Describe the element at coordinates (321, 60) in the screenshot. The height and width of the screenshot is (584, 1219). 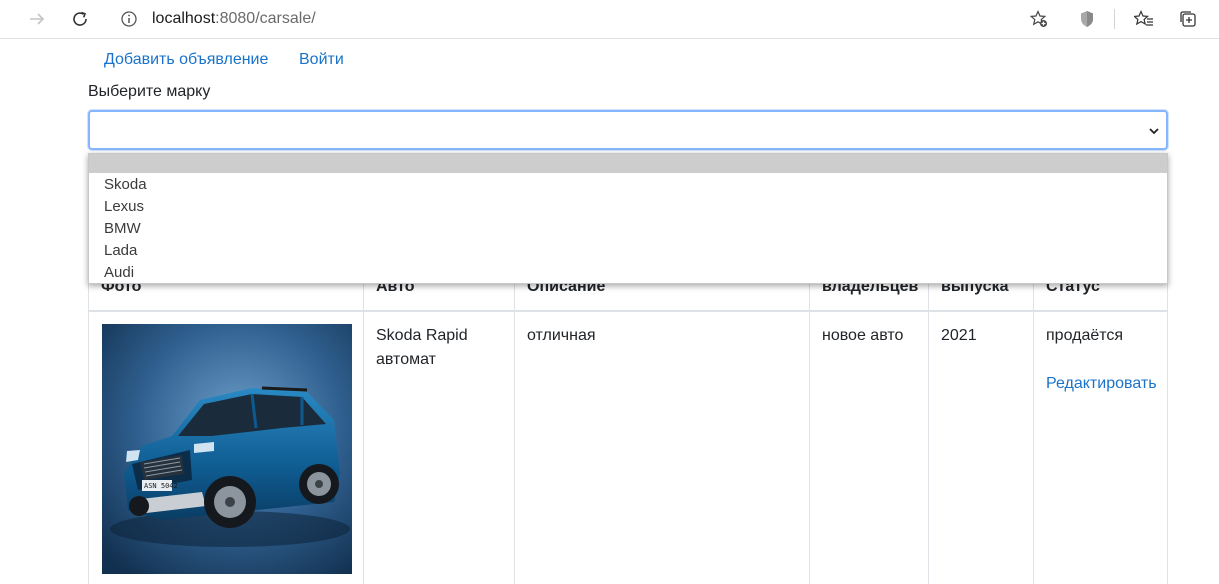
I see `login-link: Войти` at that location.